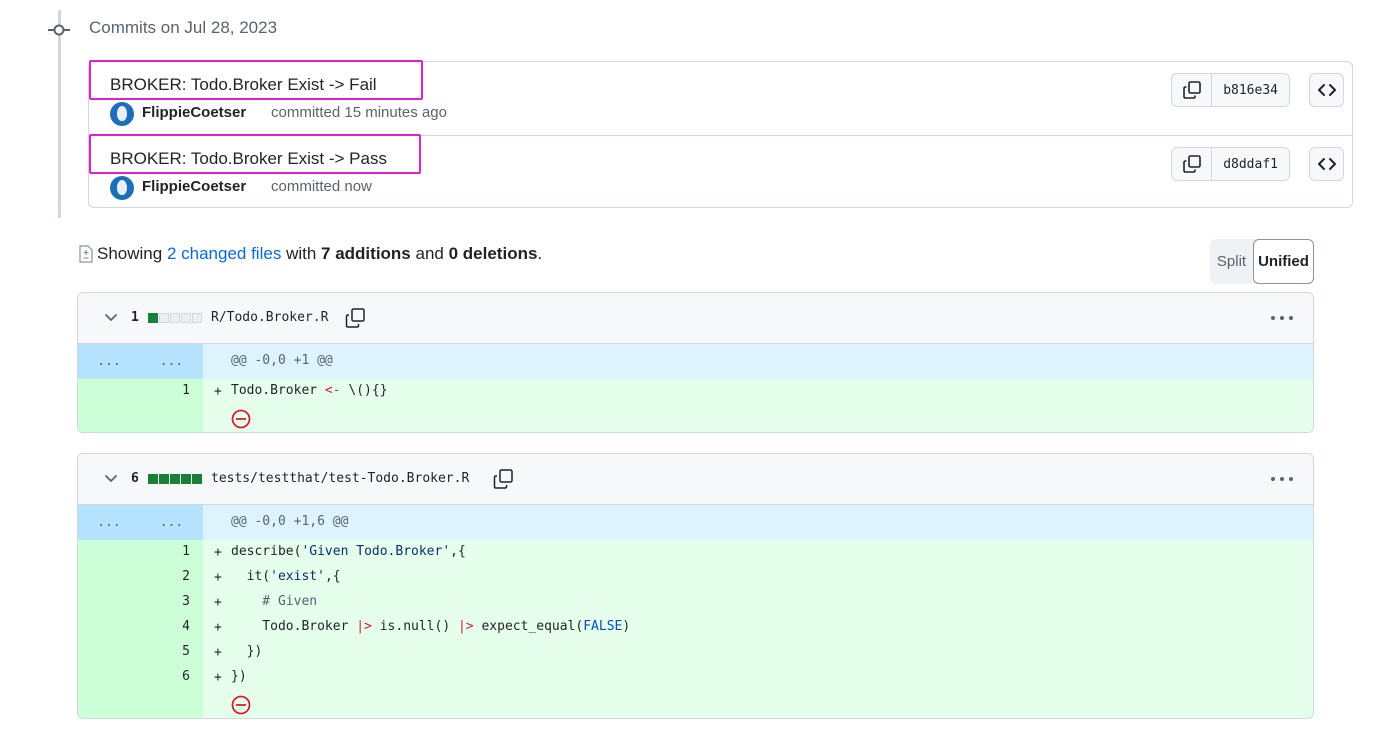 Image resolution: width=1389 pixels, height=748 pixels. What do you see at coordinates (414, 626) in the screenshot?
I see `code-token: is.null()` at bounding box center [414, 626].